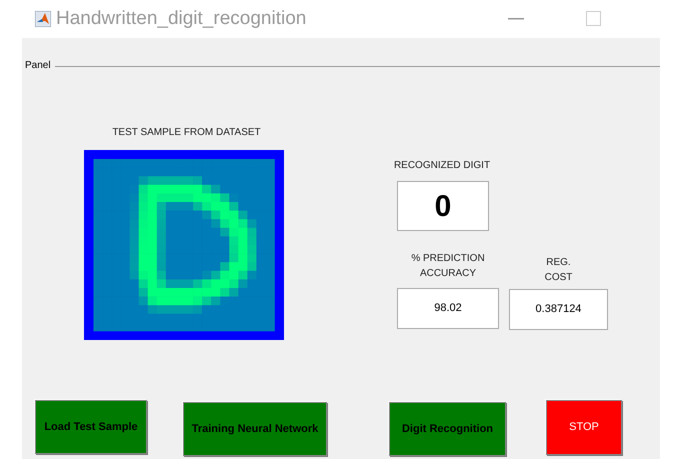 This screenshot has width=675, height=459. I want to click on app-logo-icon, so click(43, 19).